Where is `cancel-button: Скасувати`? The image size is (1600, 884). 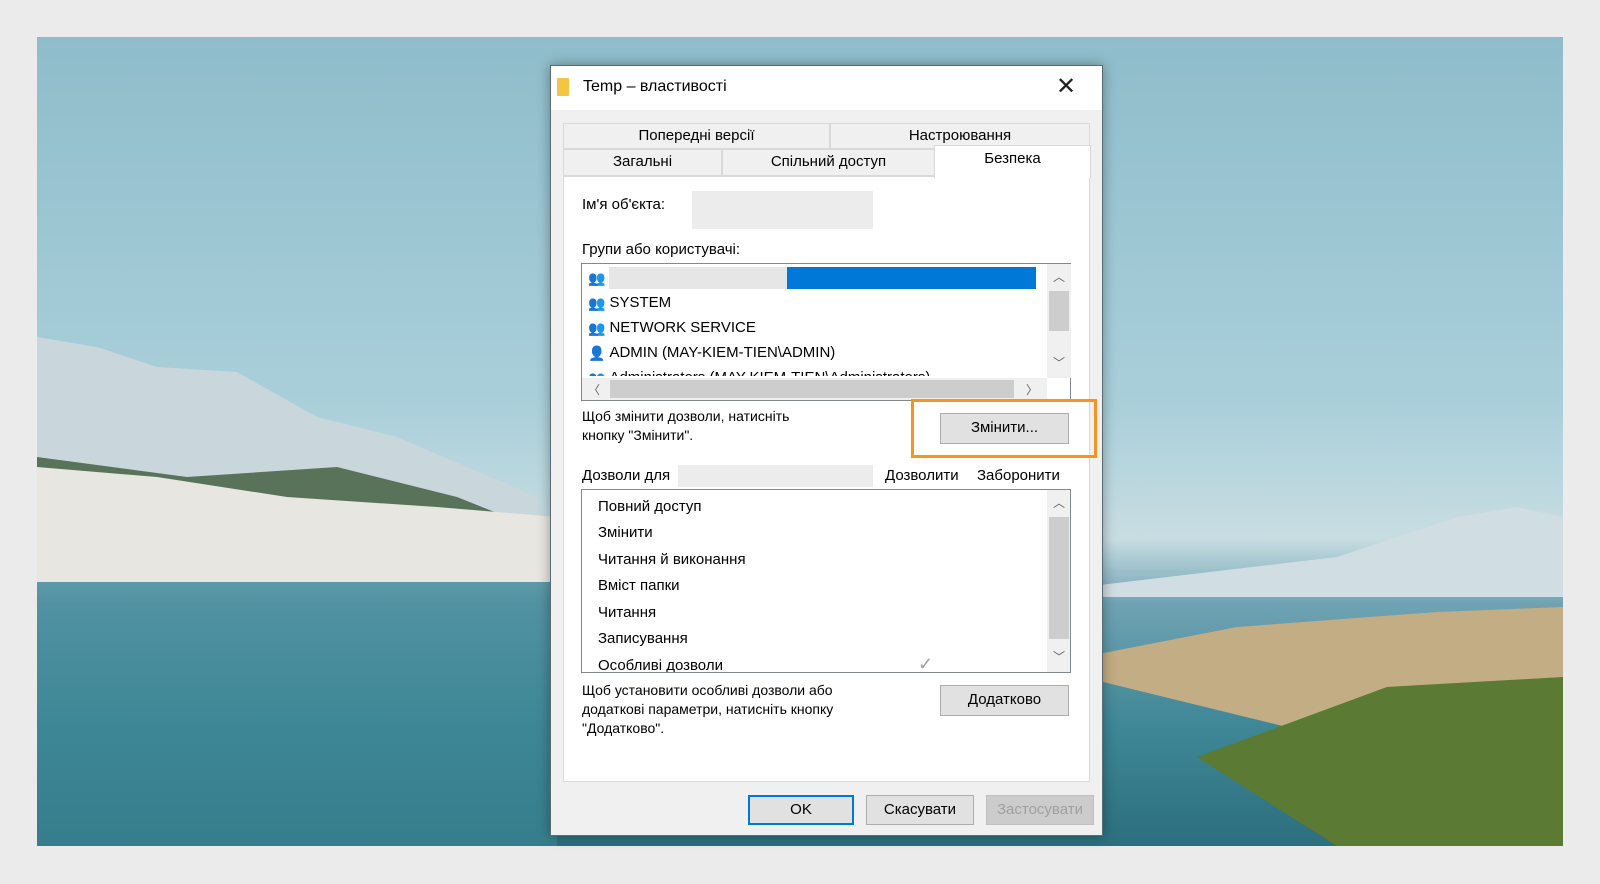
cancel-button: Скасувати is located at coordinates (920, 810).